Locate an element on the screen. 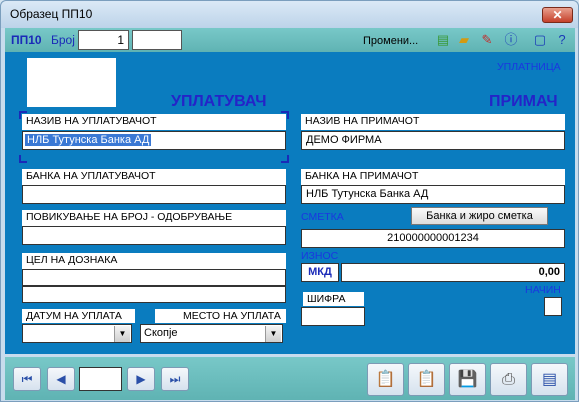 The width and height of the screenshot is (579, 402). window-title: Образец ПП10 is located at coordinates (51, 14).